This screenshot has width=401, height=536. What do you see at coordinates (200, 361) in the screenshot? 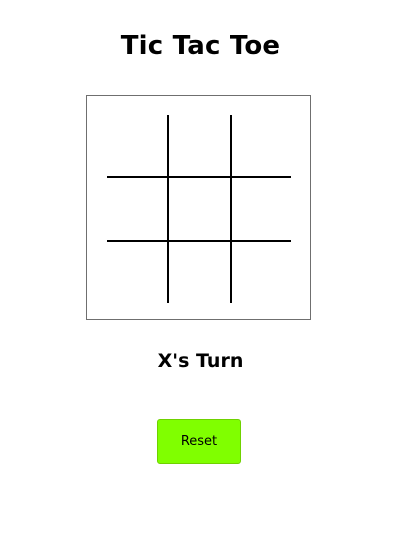
I see `turn-status: X's Turn` at bounding box center [200, 361].